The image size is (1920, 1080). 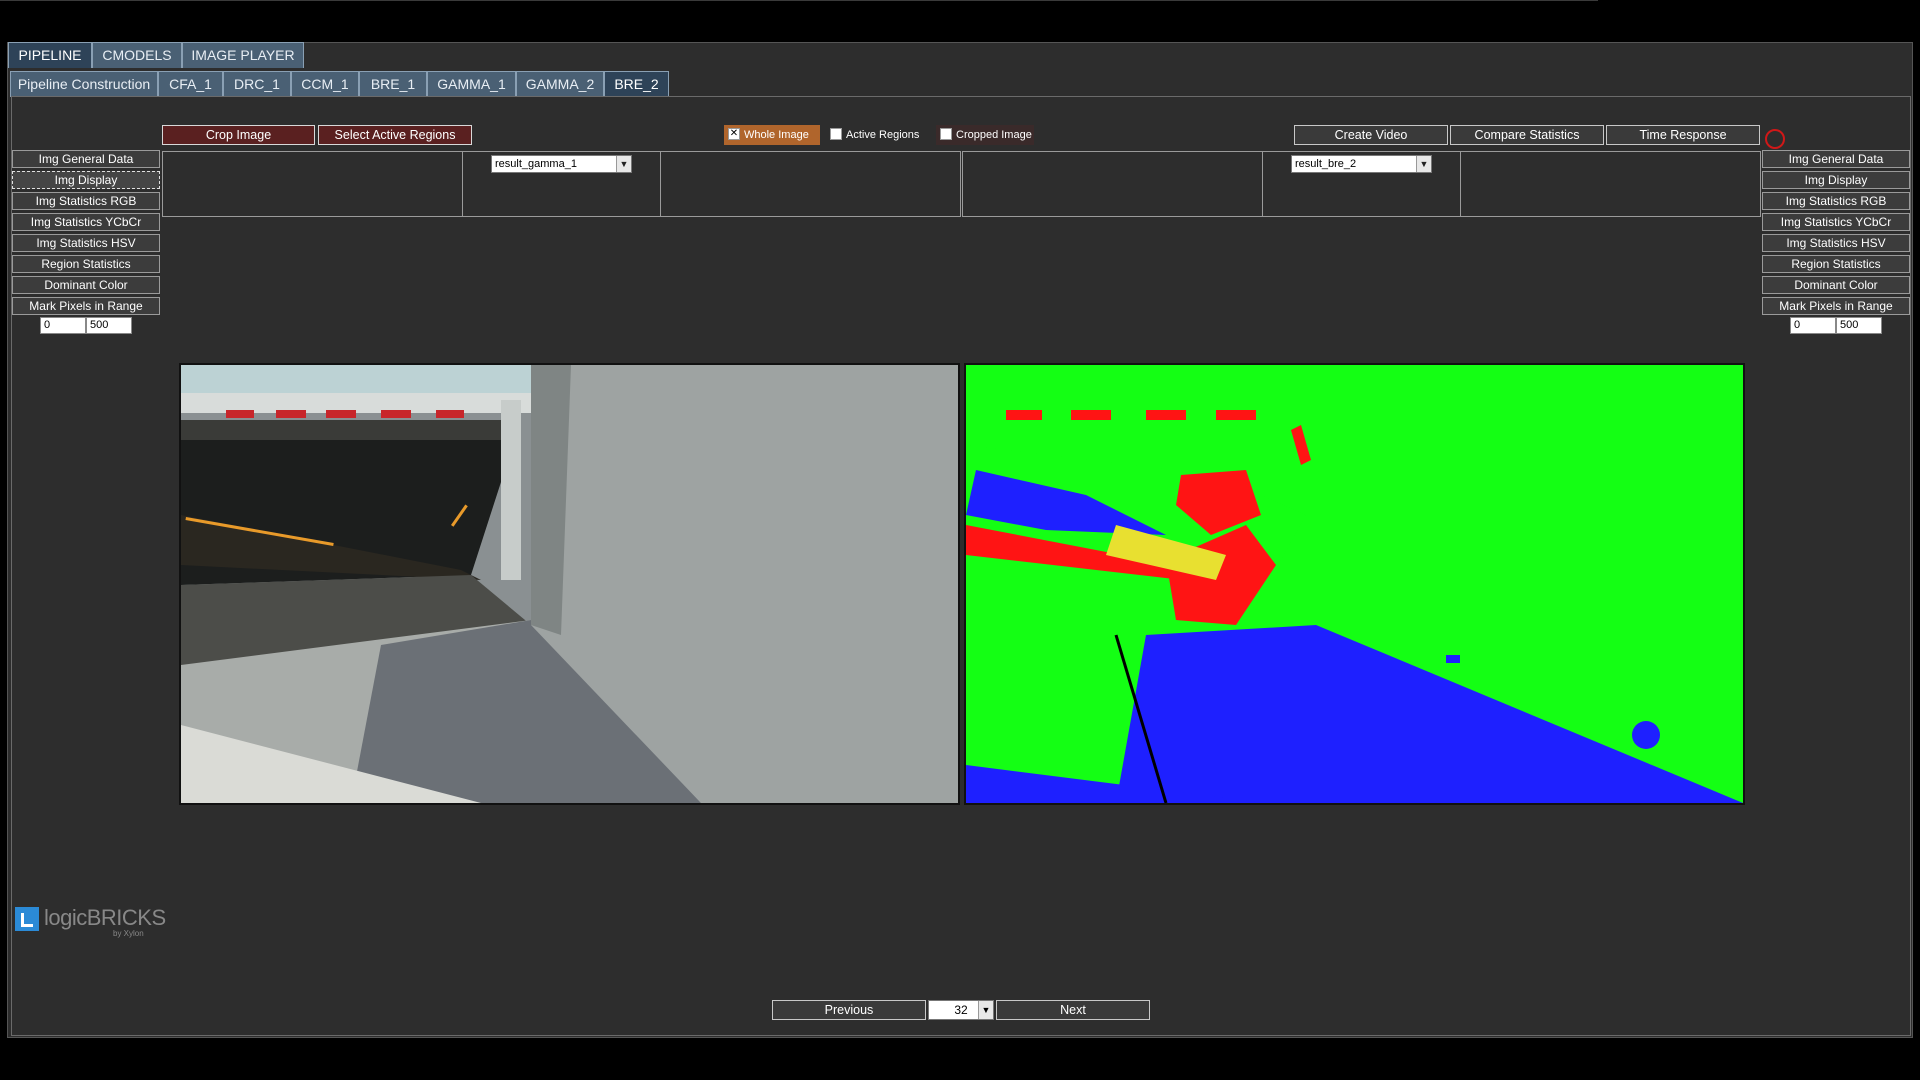 I want to click on tab-ccm-1: CCM_1, so click(x=325, y=84).